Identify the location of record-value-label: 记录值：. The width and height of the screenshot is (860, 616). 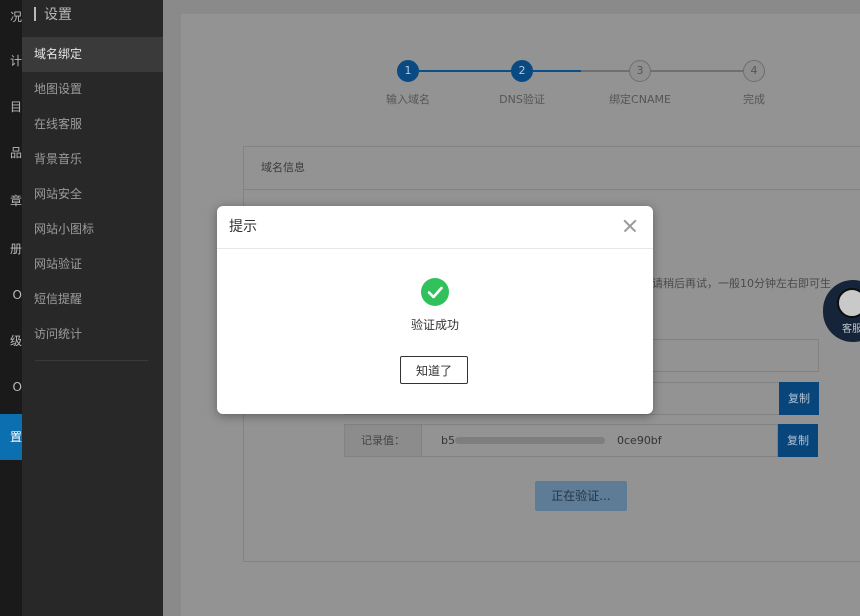
(383, 440).